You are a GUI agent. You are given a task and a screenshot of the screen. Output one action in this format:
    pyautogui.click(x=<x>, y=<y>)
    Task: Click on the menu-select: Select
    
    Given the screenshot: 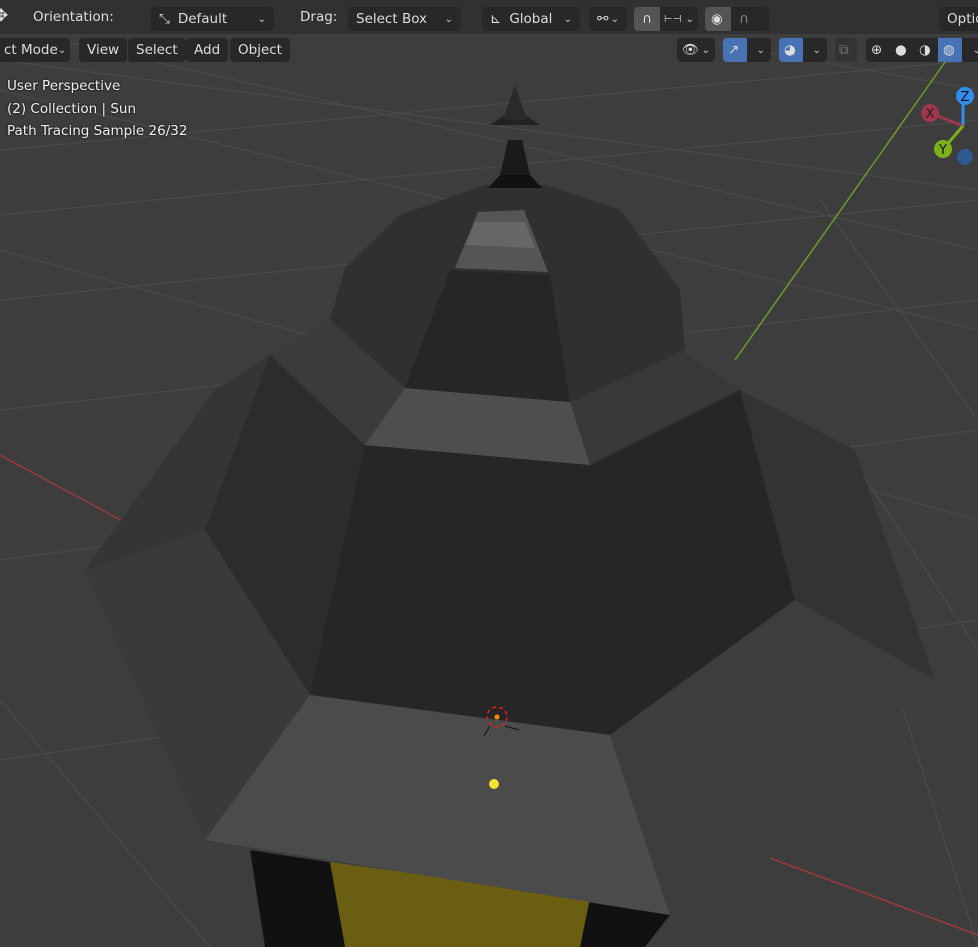 What is the action you would take?
    pyautogui.click(x=157, y=50)
    